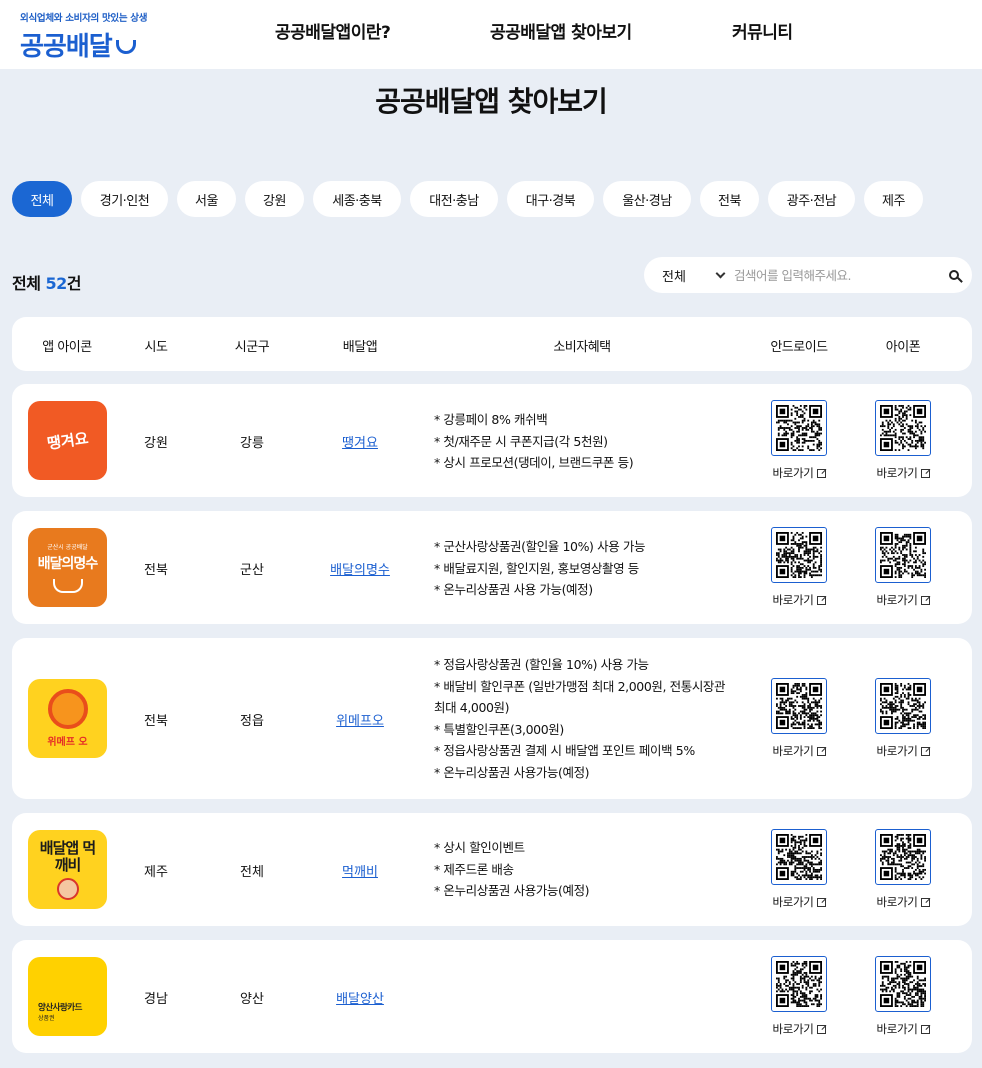 This screenshot has width=982, height=1068. Describe the element at coordinates (67, 742) in the screenshot. I see `app-icon-text: 위메프 오` at that location.